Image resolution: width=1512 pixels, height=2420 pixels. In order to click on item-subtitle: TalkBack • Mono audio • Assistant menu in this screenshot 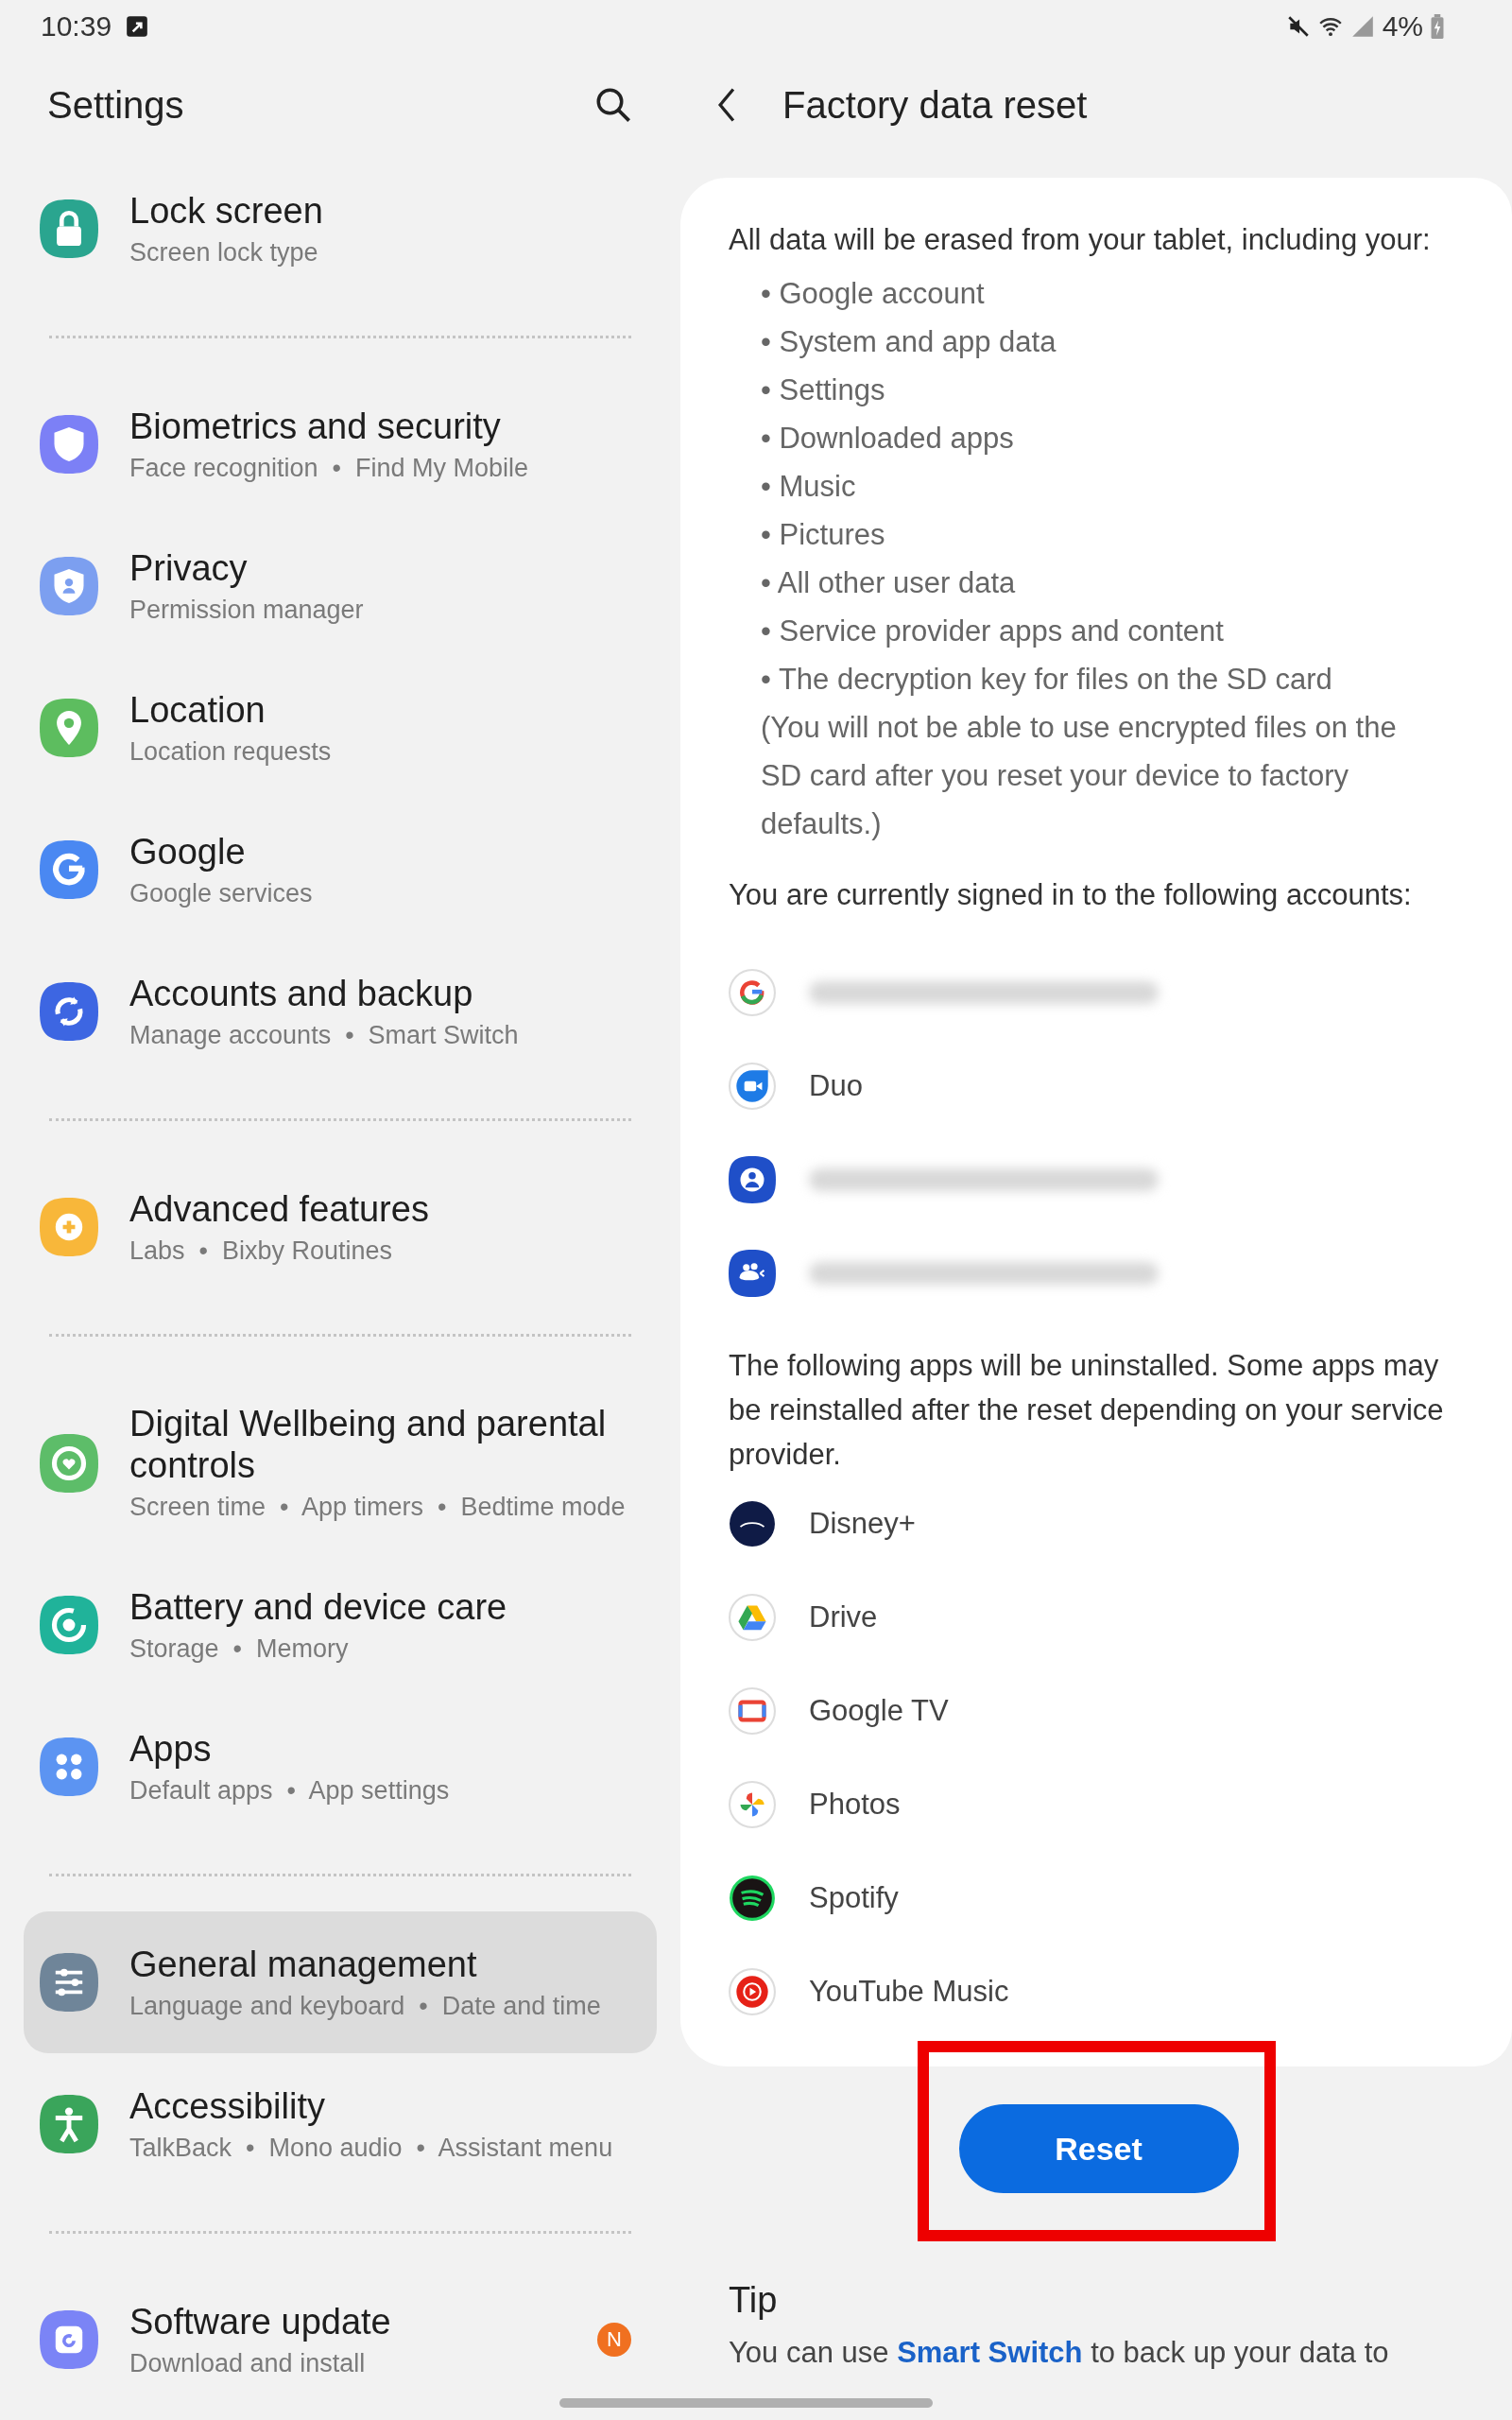, I will do `click(371, 2148)`.